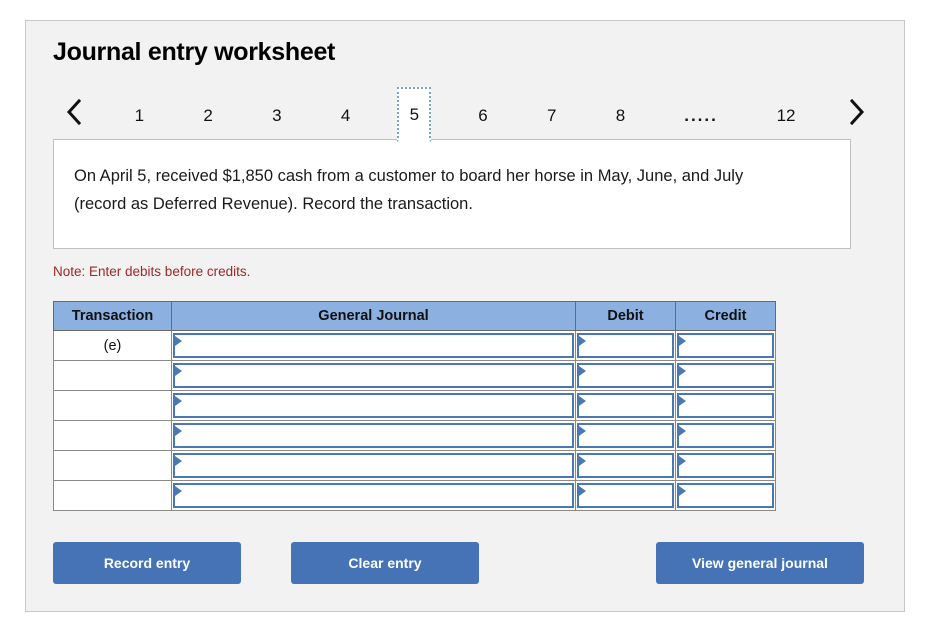 The height and width of the screenshot is (630, 930). I want to click on pager-tab-3: 3, so click(277, 114).